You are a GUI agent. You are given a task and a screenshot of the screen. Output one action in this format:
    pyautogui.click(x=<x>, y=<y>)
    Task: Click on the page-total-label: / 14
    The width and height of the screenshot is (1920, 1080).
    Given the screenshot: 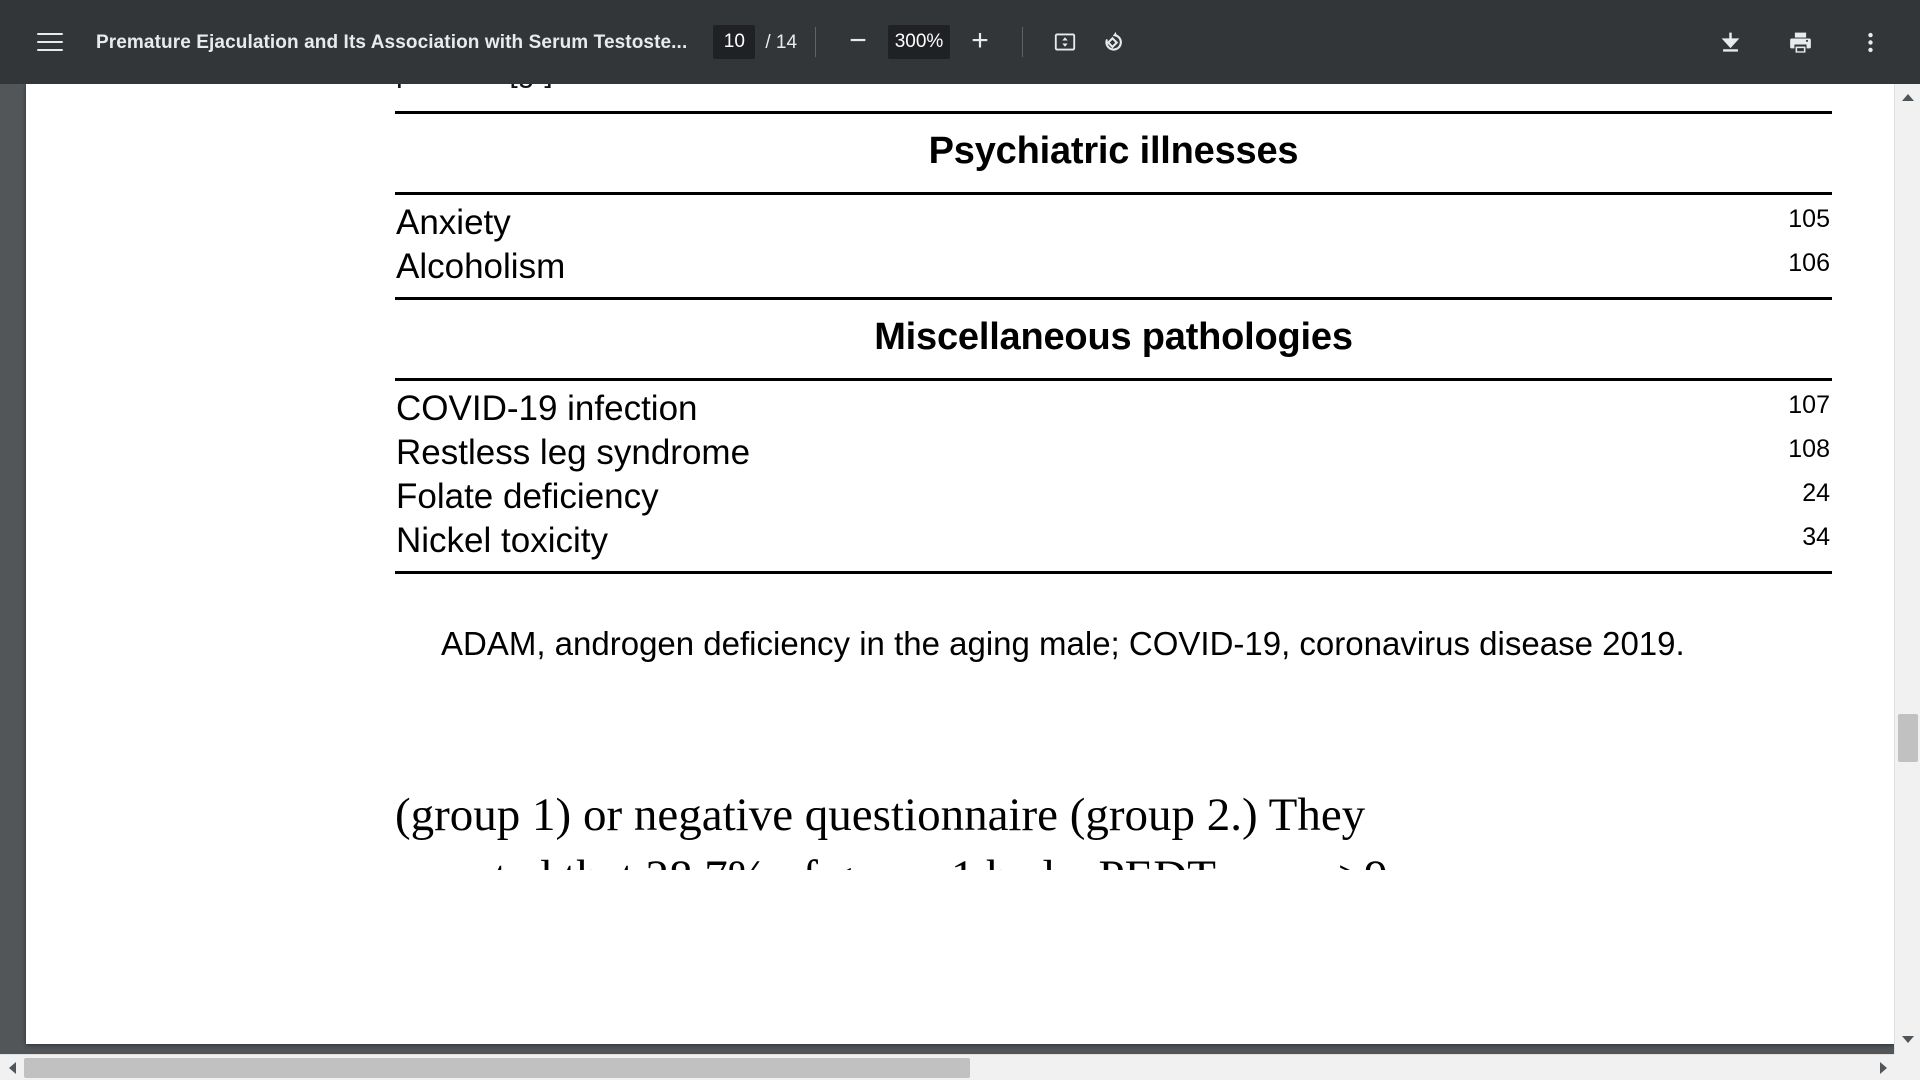 What is the action you would take?
    pyautogui.click(x=781, y=42)
    